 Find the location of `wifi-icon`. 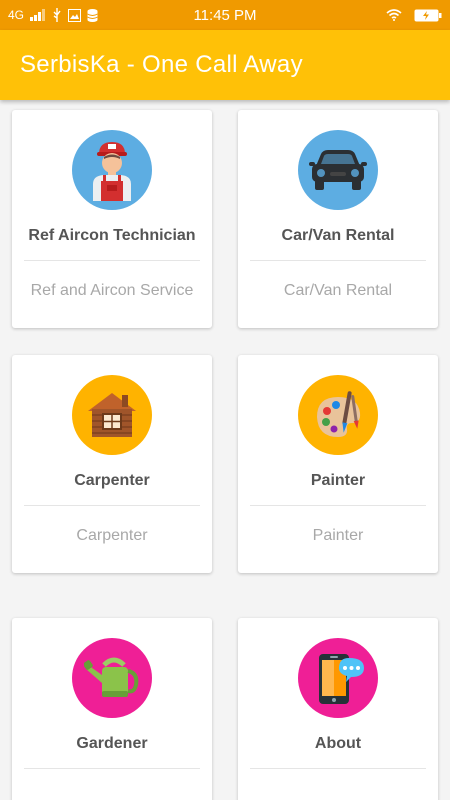

wifi-icon is located at coordinates (394, 15).